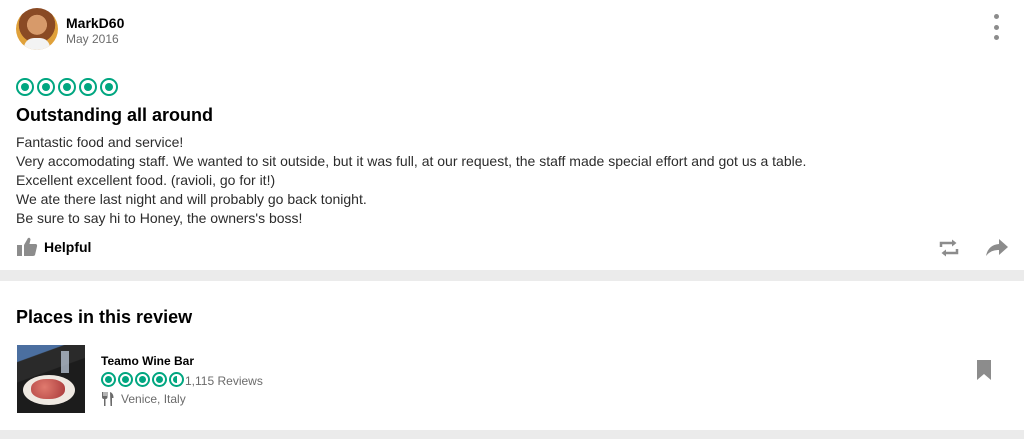 The image size is (1024, 439). I want to click on helpful-button: Helpful, so click(53, 247).